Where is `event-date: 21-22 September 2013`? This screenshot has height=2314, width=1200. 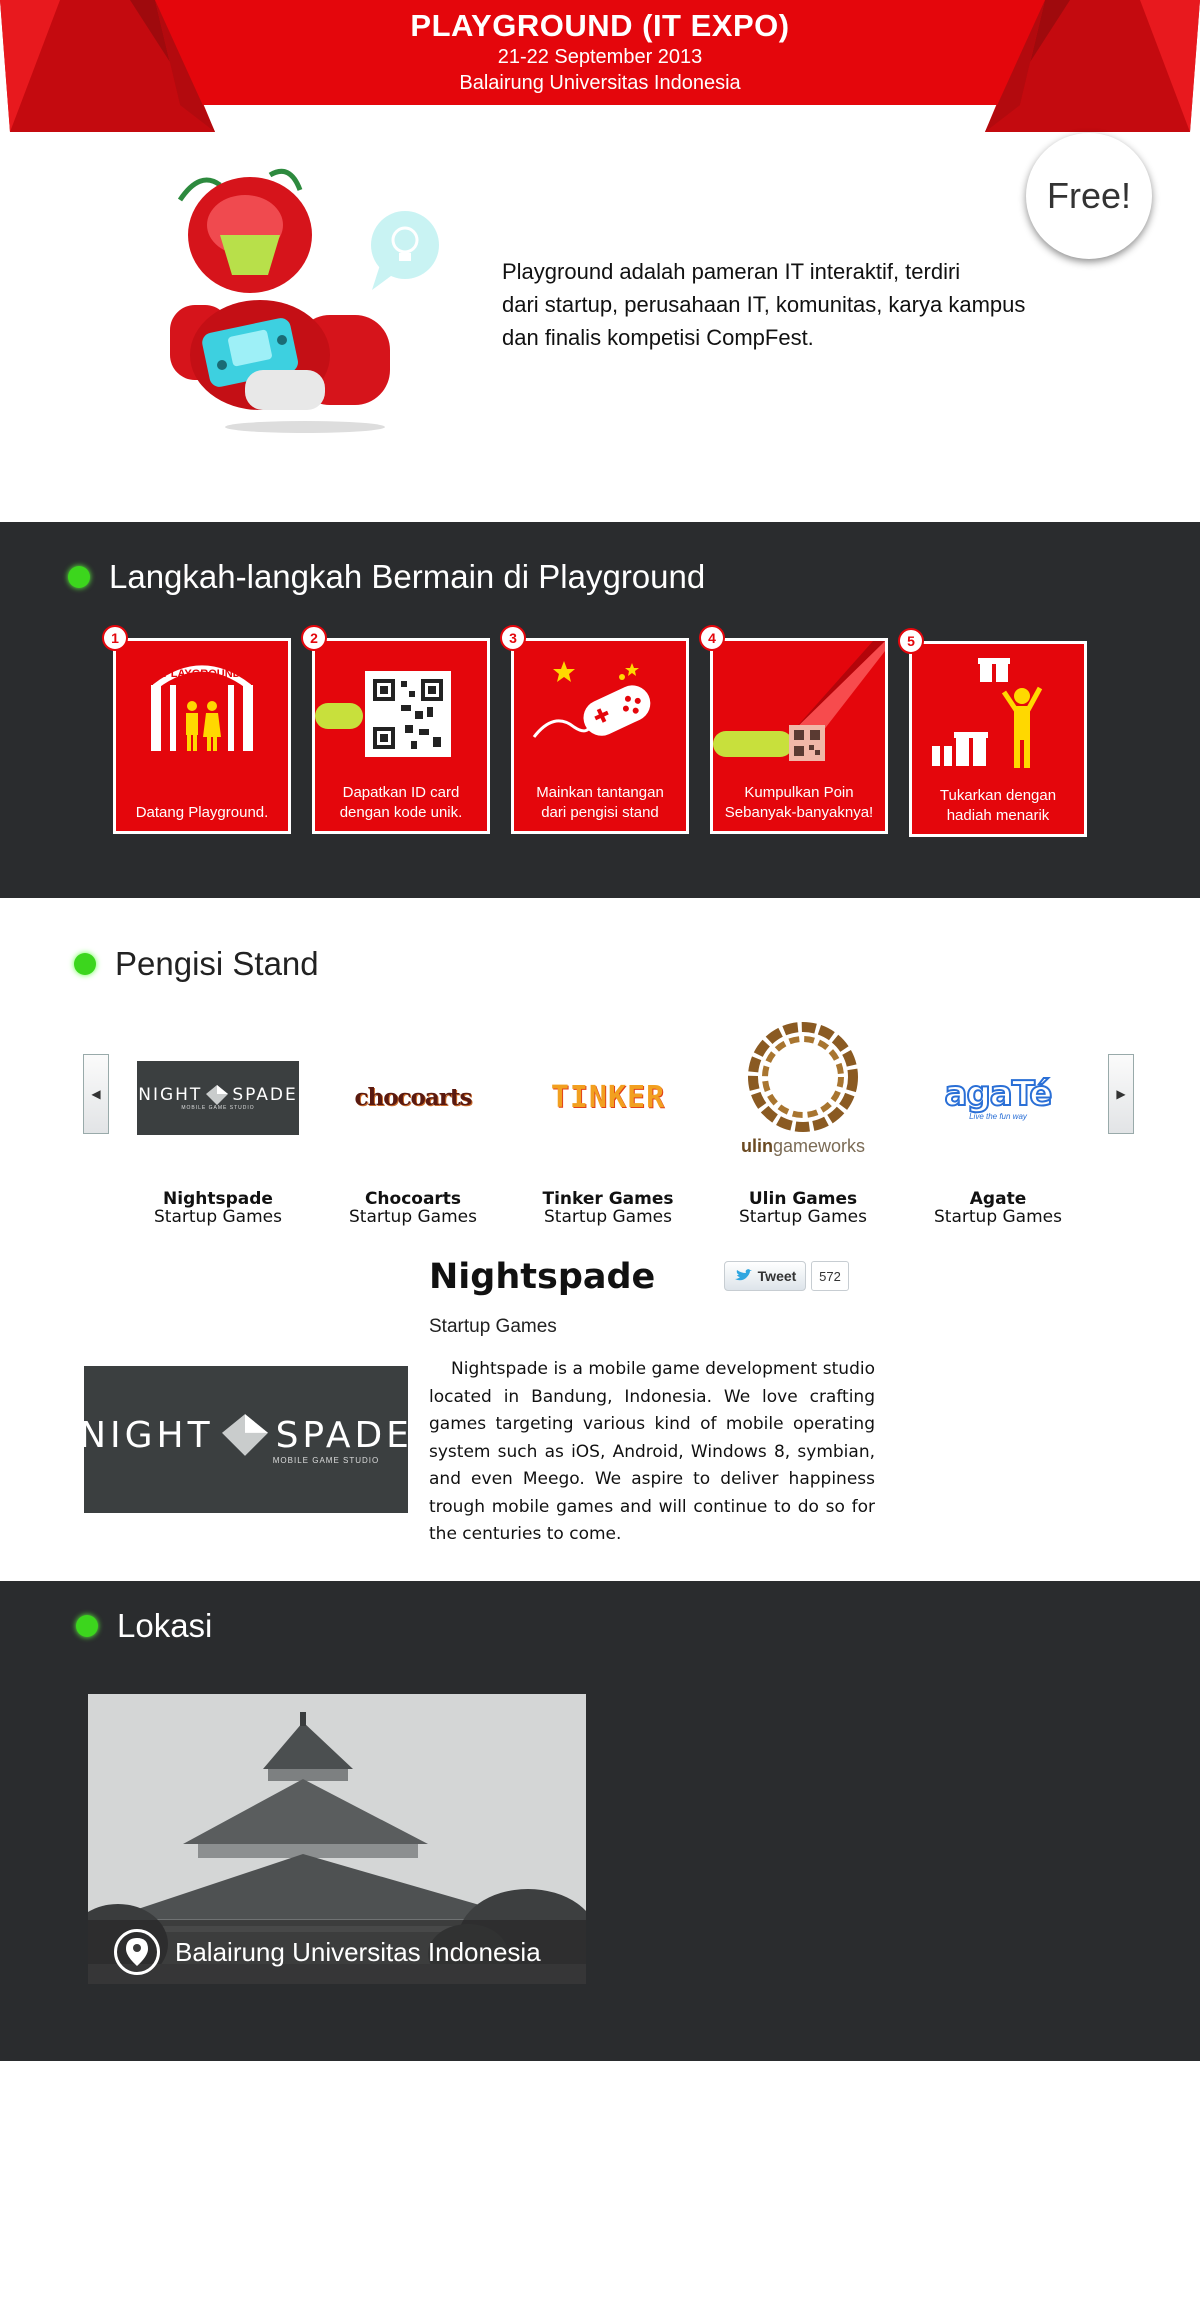 event-date: 21-22 September 2013 is located at coordinates (600, 57).